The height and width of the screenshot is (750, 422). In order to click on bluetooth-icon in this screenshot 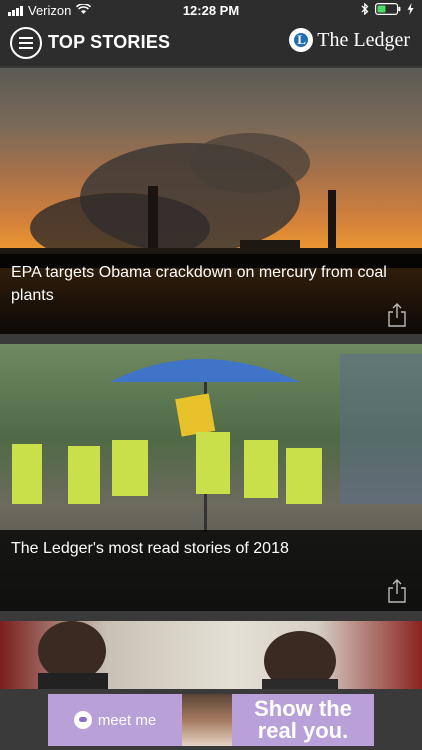, I will do `click(365, 10)`.